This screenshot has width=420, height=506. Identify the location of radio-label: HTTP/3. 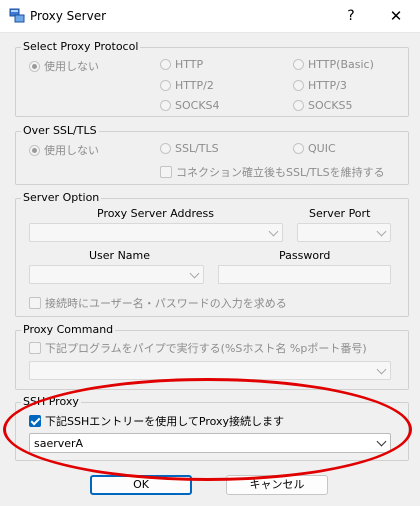
(327, 85).